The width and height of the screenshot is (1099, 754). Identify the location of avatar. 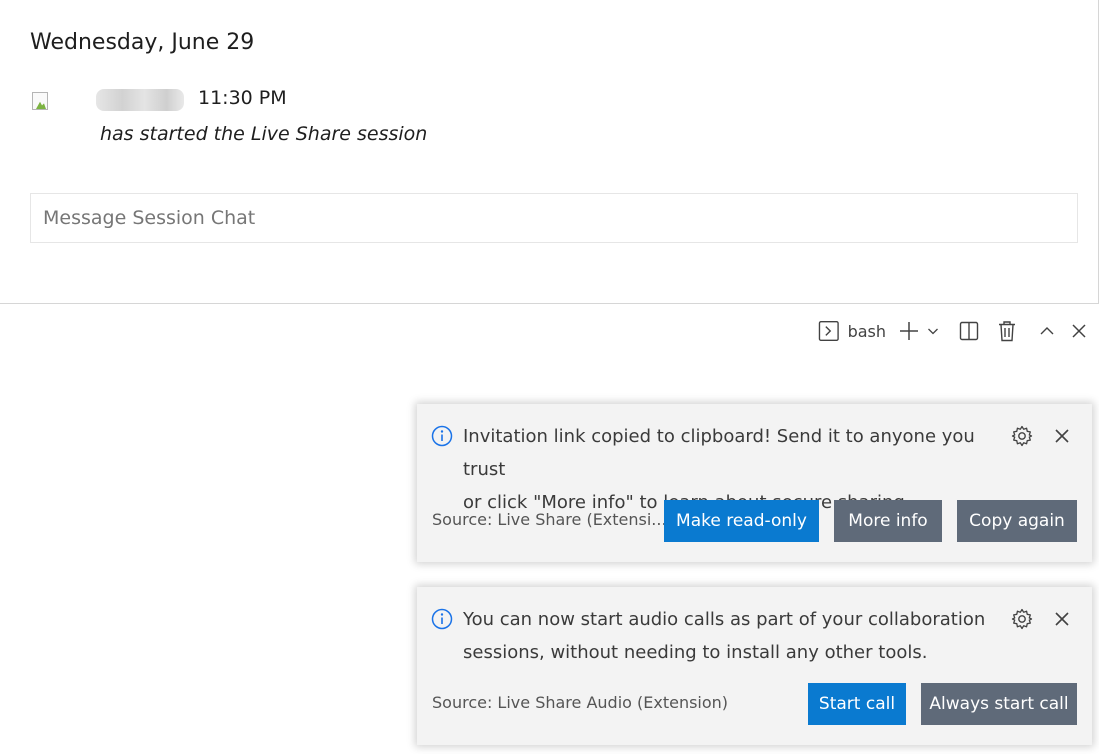
(43, 103).